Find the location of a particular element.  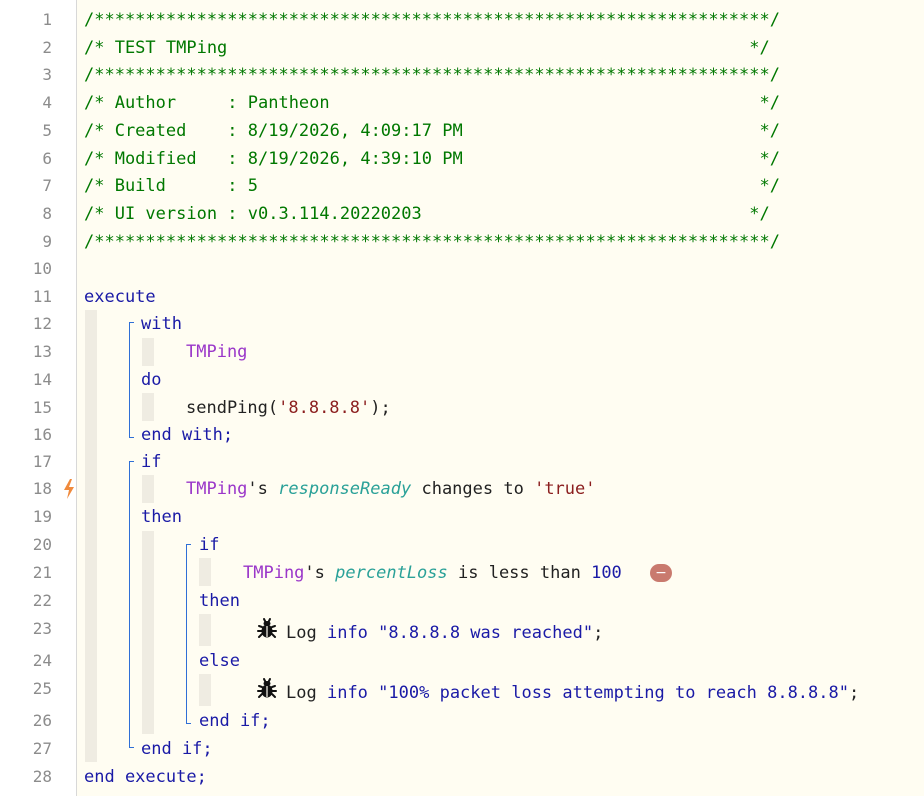

header-comment: /* Modified : 8/19/2026, 4:39:10 PM */ is located at coordinates (432, 159).